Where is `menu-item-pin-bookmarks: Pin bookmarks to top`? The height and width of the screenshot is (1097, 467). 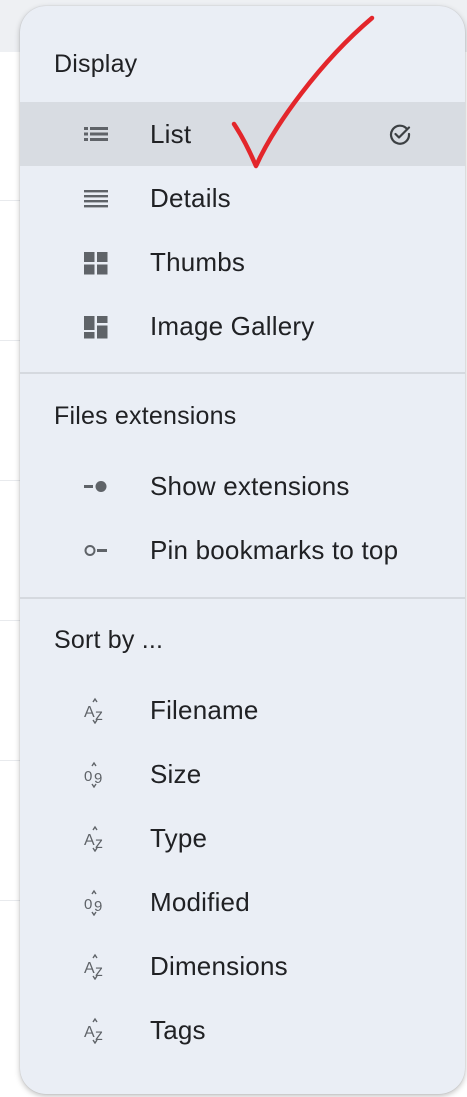 menu-item-pin-bookmarks: Pin bookmarks to top is located at coordinates (242, 550).